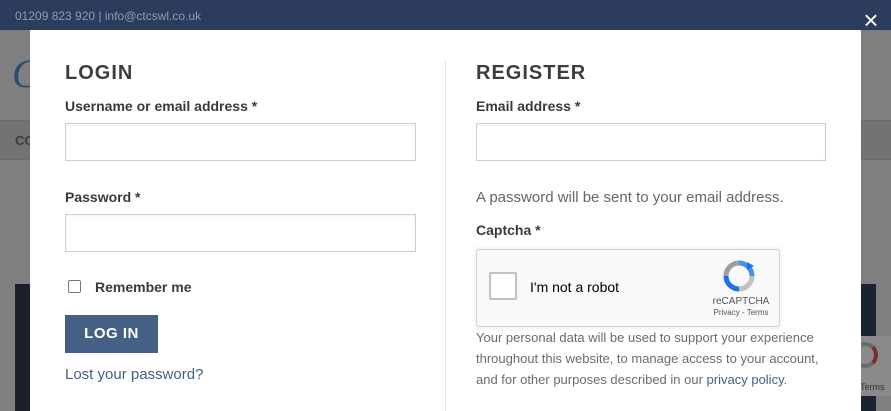 The height and width of the screenshot is (411, 891). Describe the element at coordinates (872, 387) in the screenshot. I see `recaptcha-badge-terms: Terms` at that location.